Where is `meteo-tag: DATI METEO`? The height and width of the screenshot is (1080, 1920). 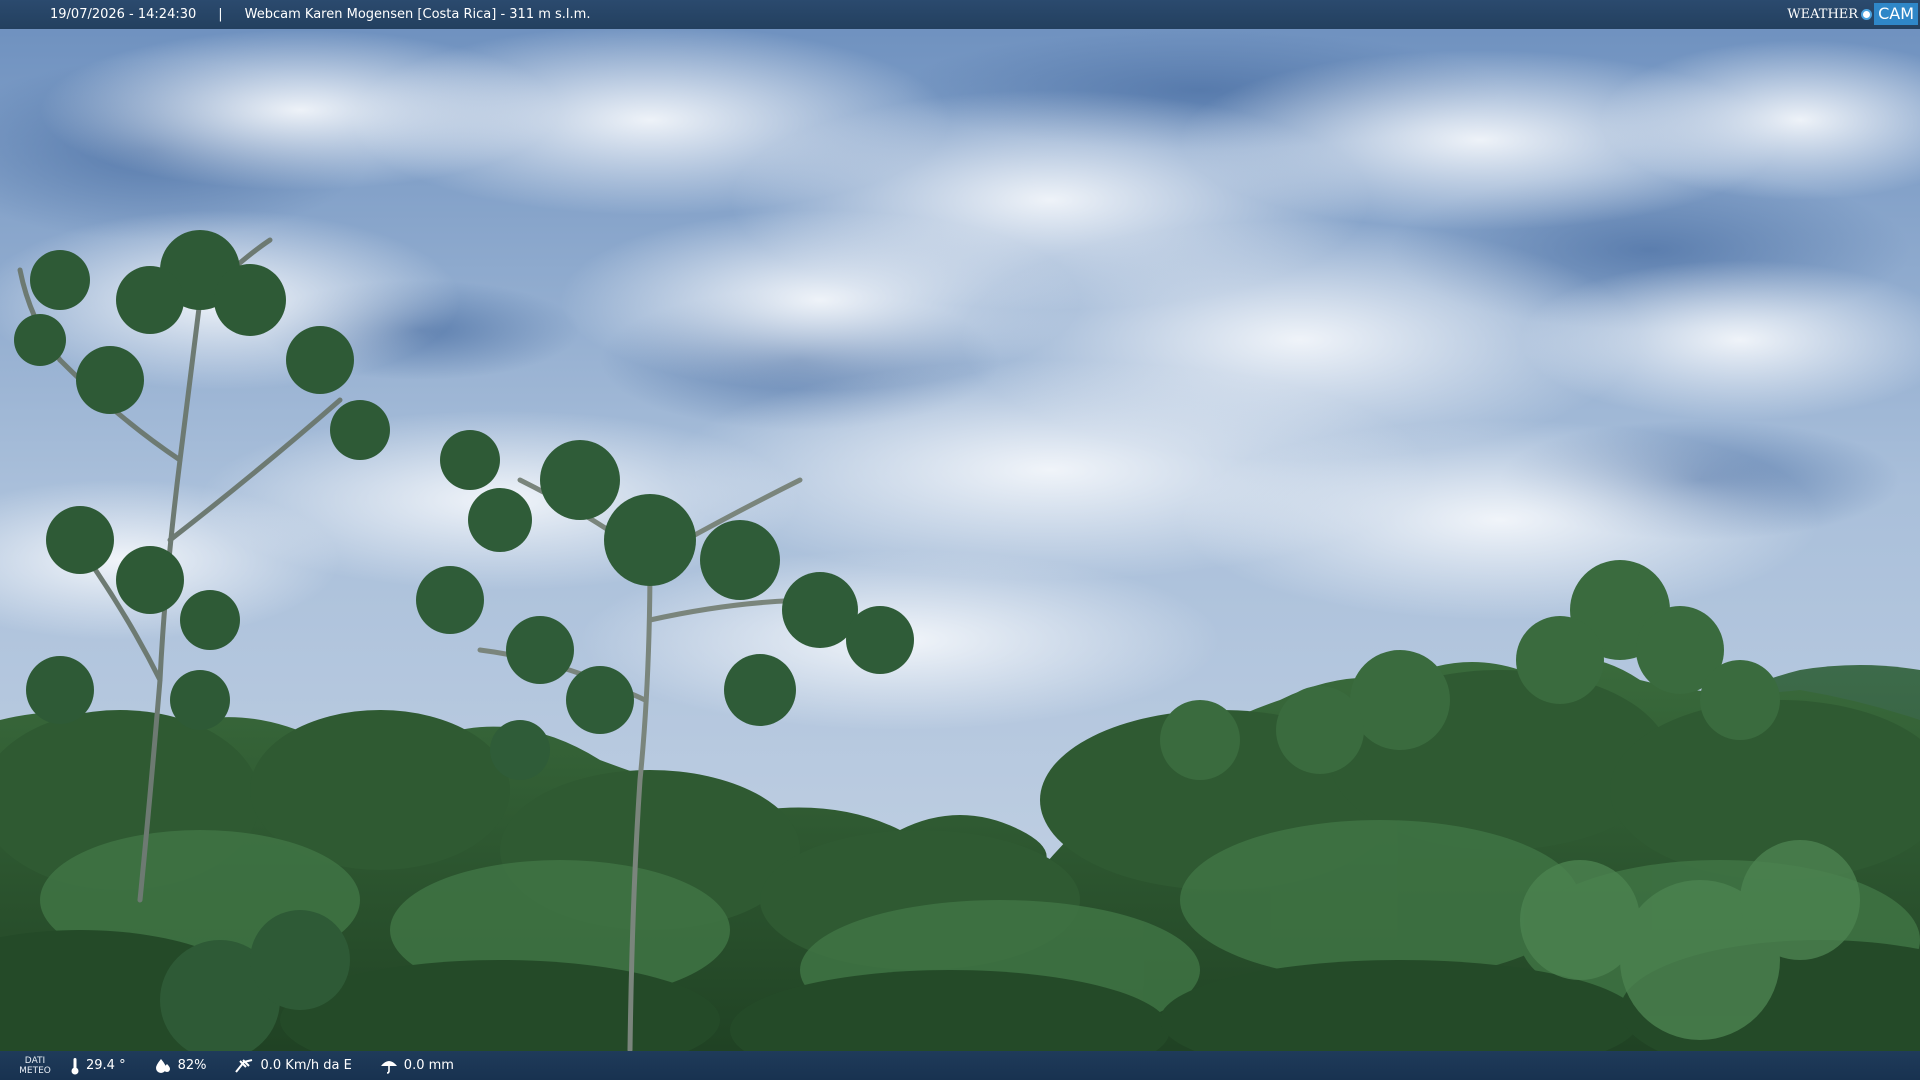 meteo-tag: DATI METEO is located at coordinates (35, 1066).